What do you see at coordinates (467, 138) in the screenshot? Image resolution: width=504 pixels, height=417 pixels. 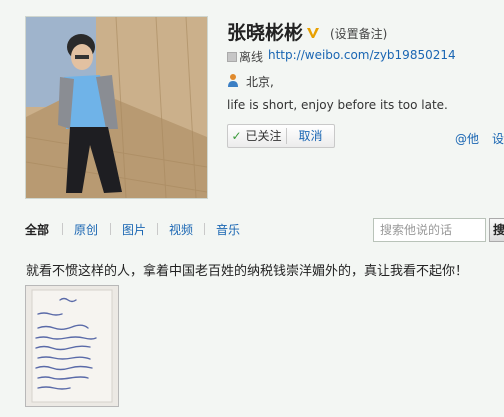 I see `mention-user-link: @他` at bounding box center [467, 138].